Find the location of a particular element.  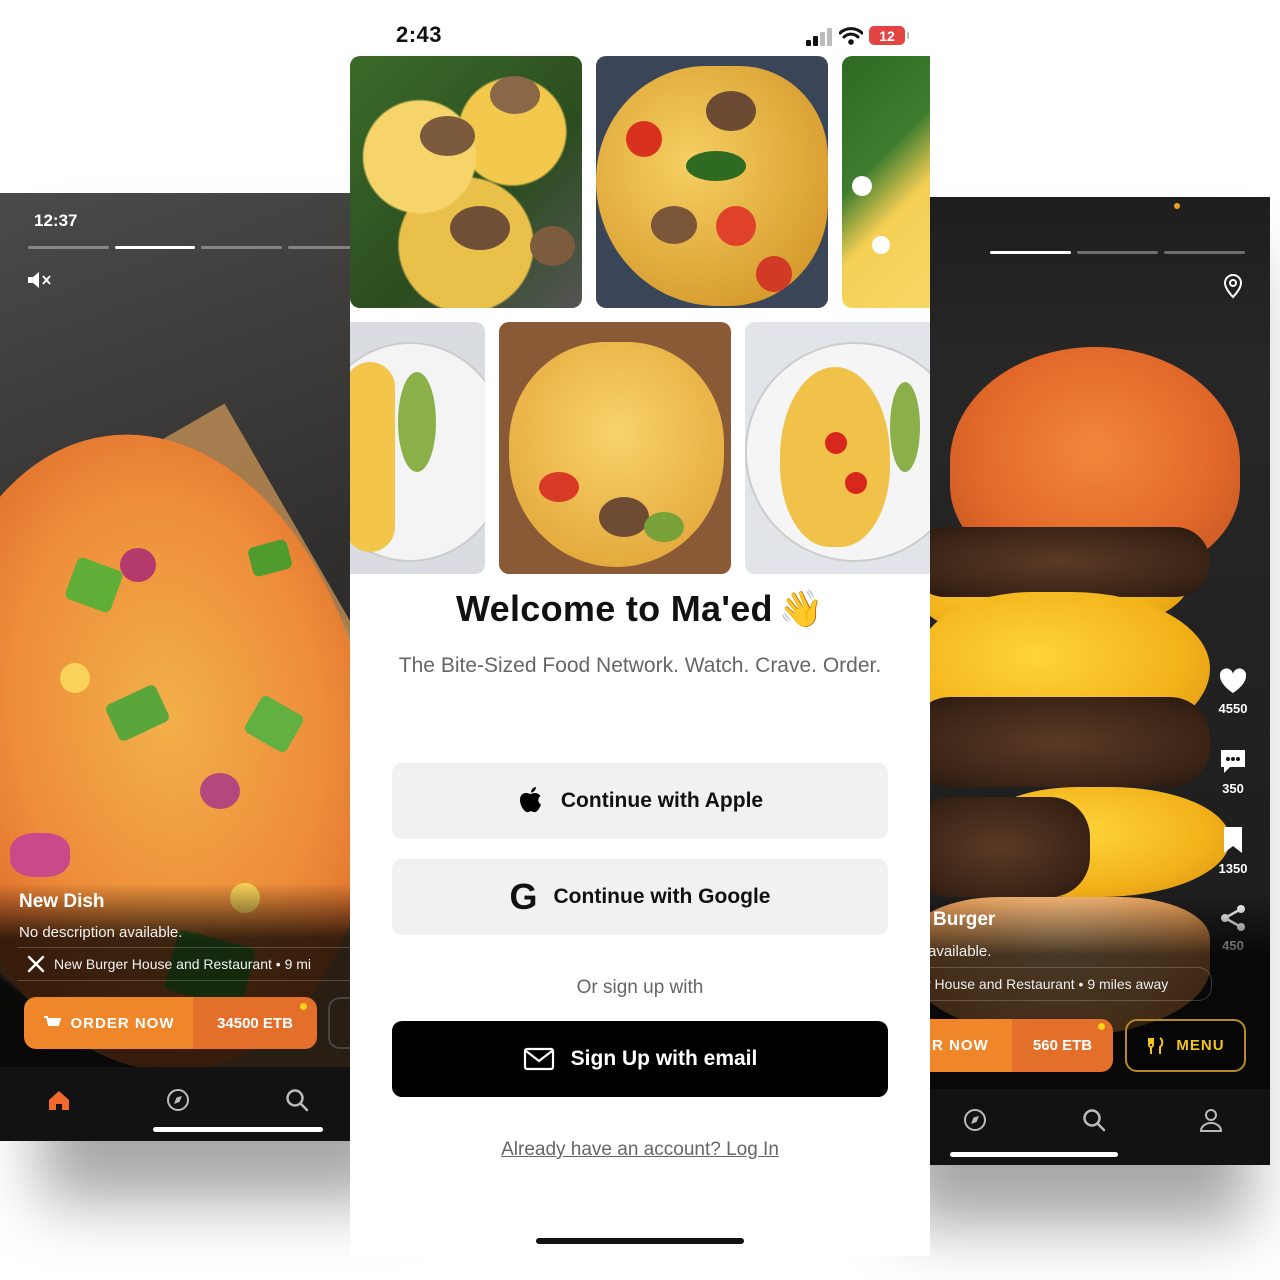

order-now-label: R NOW is located at coordinates (966, 1045).